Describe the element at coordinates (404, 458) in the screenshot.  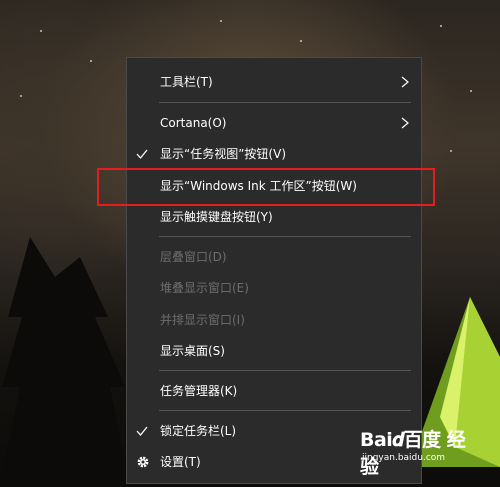
I see `watermark-url: jingyan.baidu.com` at that location.